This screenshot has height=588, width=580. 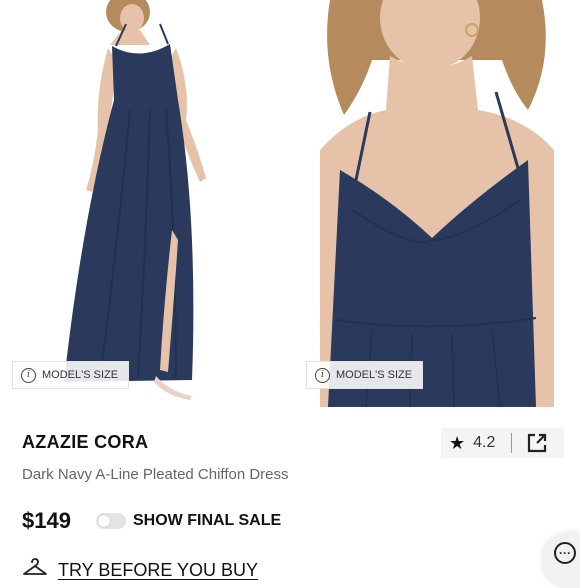 What do you see at coordinates (207, 521) in the screenshot?
I see `final-sale-label: SHOW FINAL SALE` at bounding box center [207, 521].